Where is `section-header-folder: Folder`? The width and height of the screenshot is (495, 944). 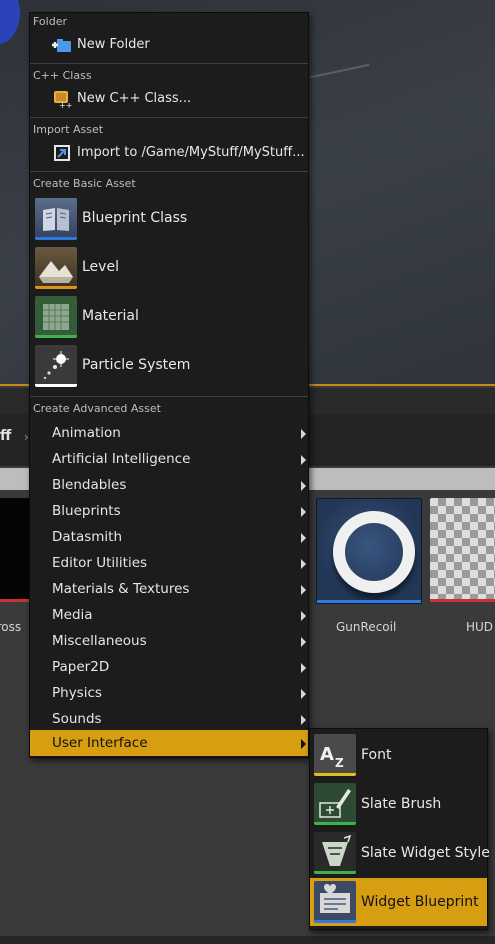
section-header-folder: Folder is located at coordinates (50, 21).